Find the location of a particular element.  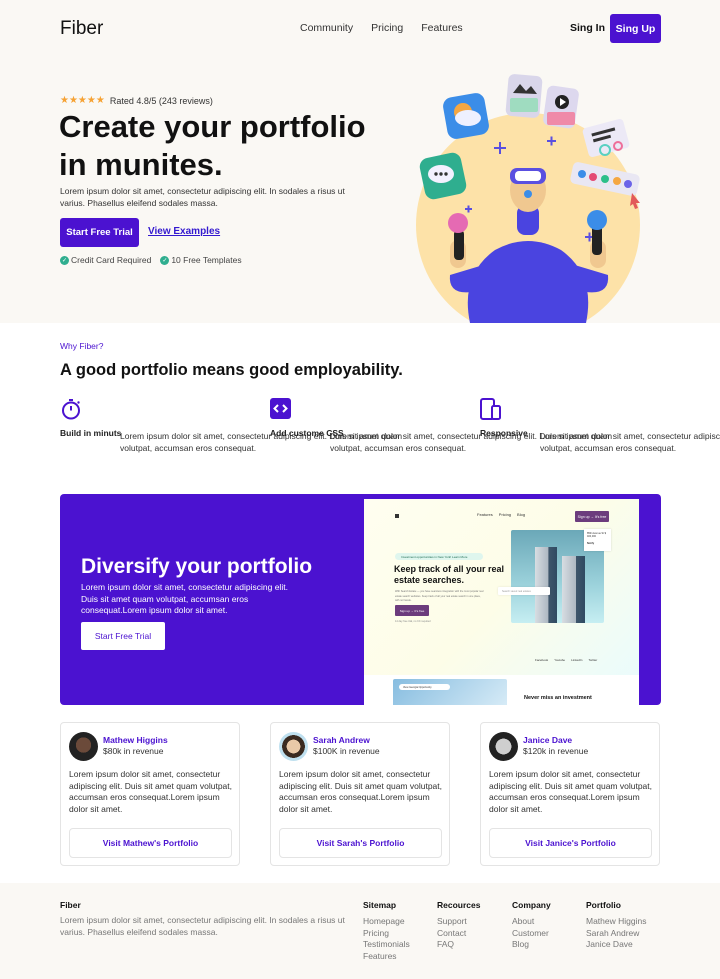

star-rating-icon: ★★★★★ is located at coordinates (82, 100).